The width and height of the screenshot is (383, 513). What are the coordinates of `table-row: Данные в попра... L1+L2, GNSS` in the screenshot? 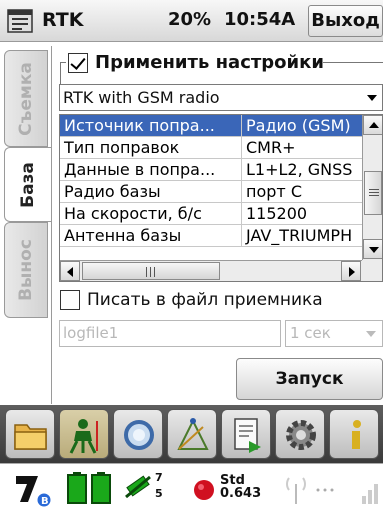 It's located at (211, 170).